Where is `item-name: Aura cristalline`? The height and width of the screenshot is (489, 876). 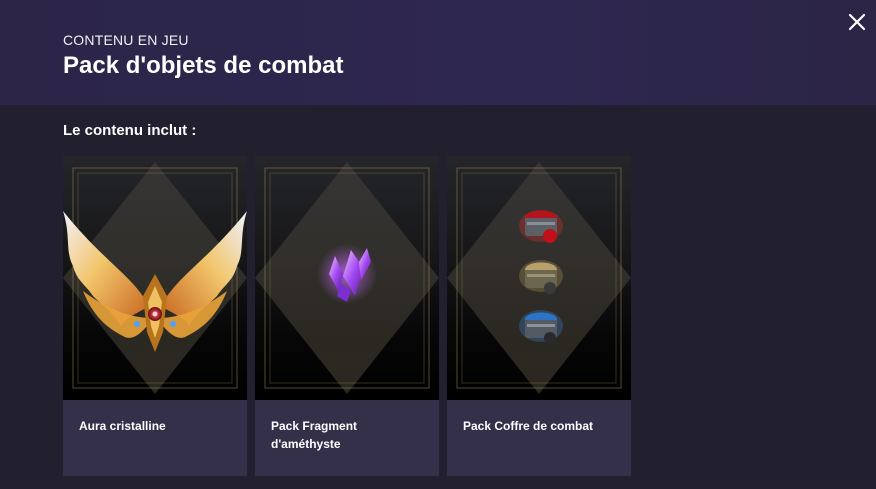 item-name: Aura cristalline is located at coordinates (122, 426).